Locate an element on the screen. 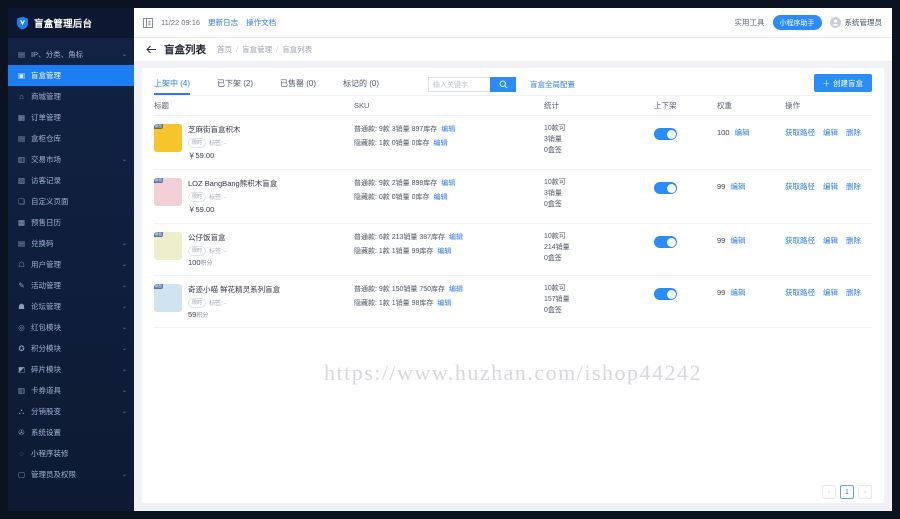 The height and width of the screenshot is (519, 900). tab-3: 标记的 (0) is located at coordinates (361, 85).